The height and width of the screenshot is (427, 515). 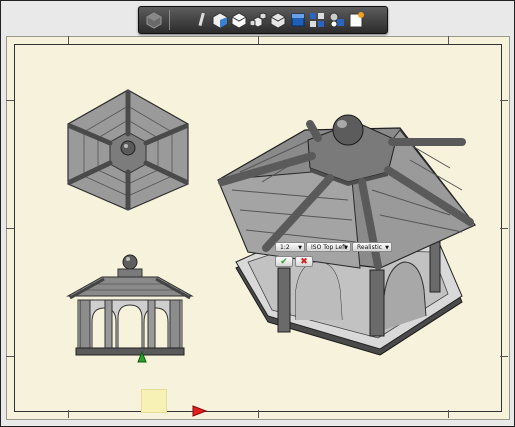 What do you see at coordinates (154, 401) in the screenshot?
I see `drop-target-box` at bounding box center [154, 401].